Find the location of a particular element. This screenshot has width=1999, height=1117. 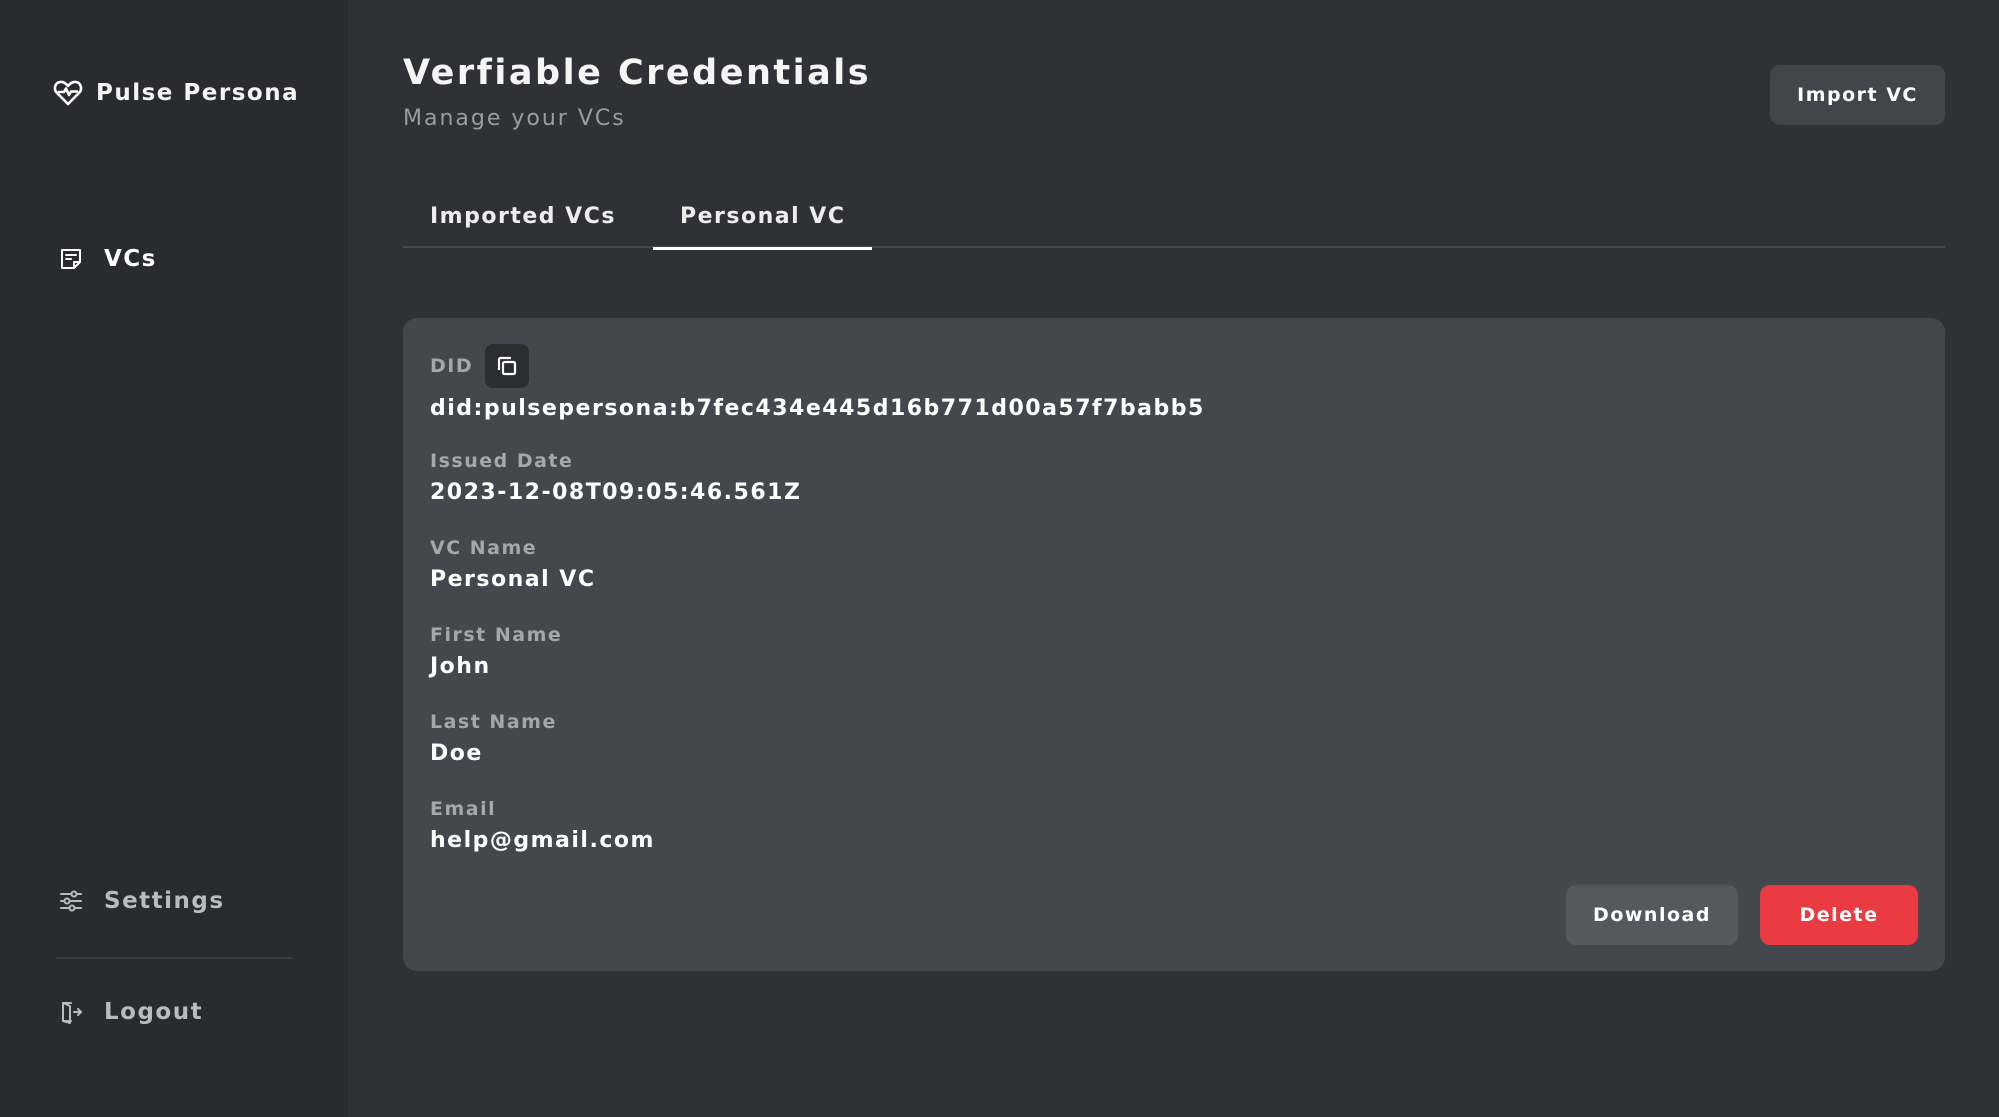

page-title: Verfiable Credentials is located at coordinates (637, 73).